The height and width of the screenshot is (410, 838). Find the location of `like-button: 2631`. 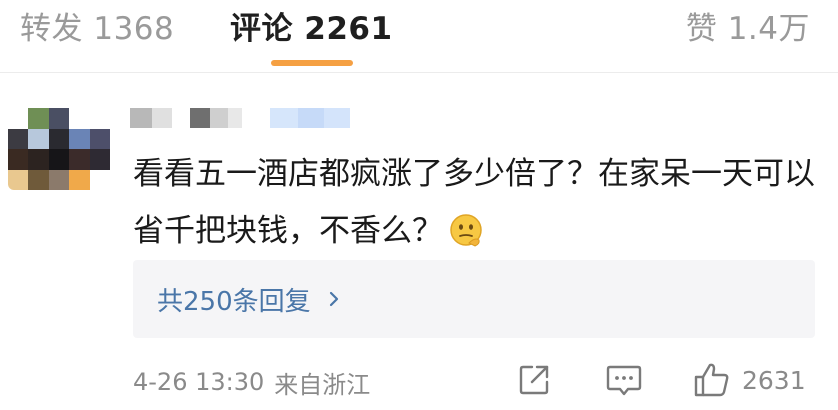

like-button: 2631 is located at coordinates (749, 380).